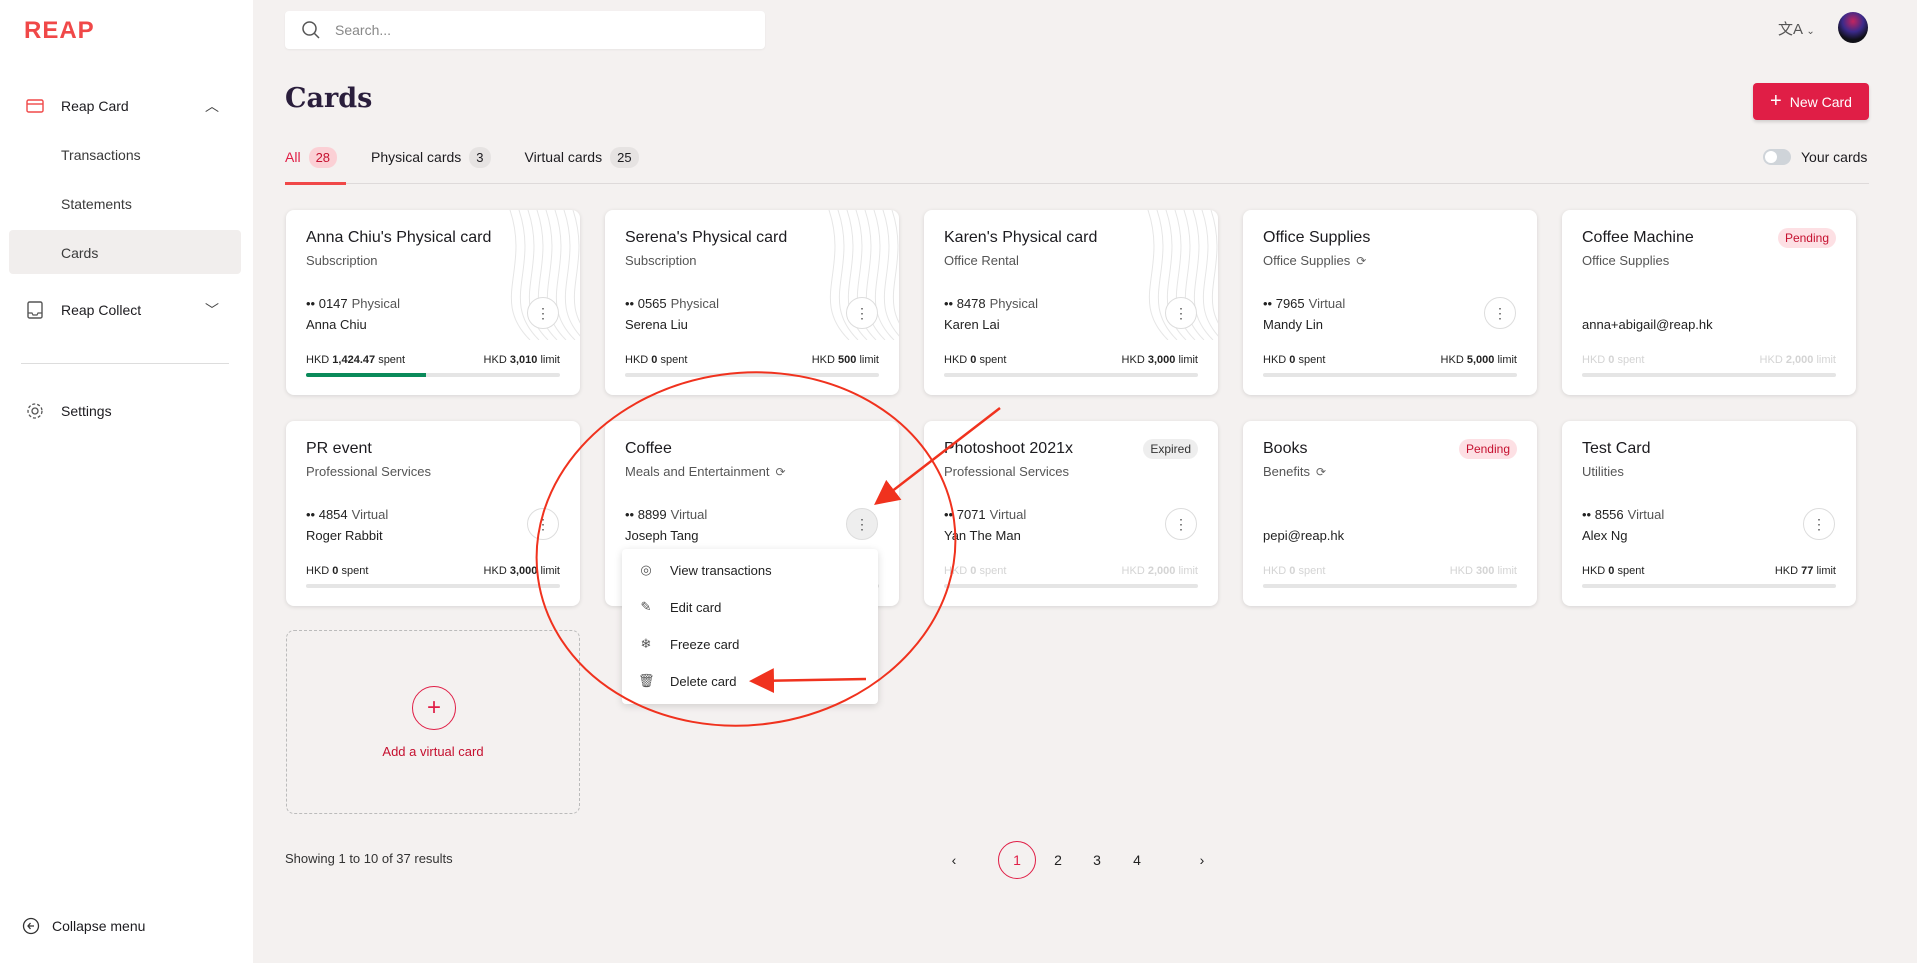 The image size is (1917, 963). I want to click on card-category: Subscription, so click(342, 260).